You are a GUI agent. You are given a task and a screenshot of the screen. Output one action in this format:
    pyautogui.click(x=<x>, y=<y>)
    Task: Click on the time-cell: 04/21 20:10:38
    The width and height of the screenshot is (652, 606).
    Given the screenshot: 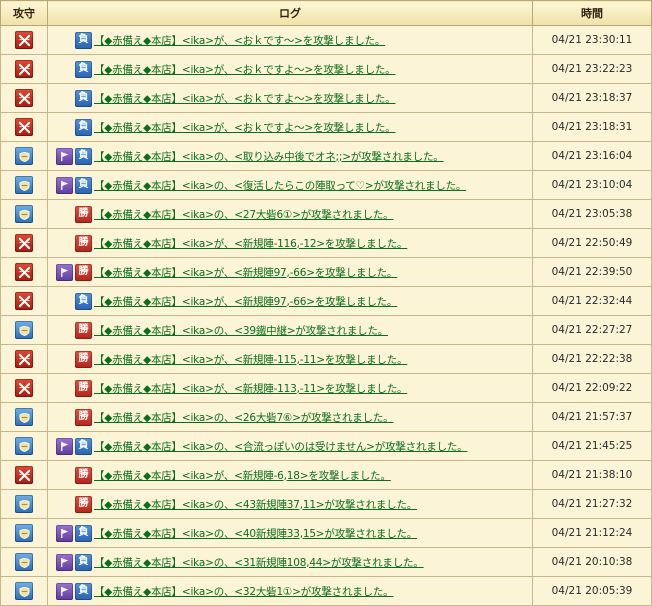 What is the action you would take?
    pyautogui.click(x=592, y=562)
    